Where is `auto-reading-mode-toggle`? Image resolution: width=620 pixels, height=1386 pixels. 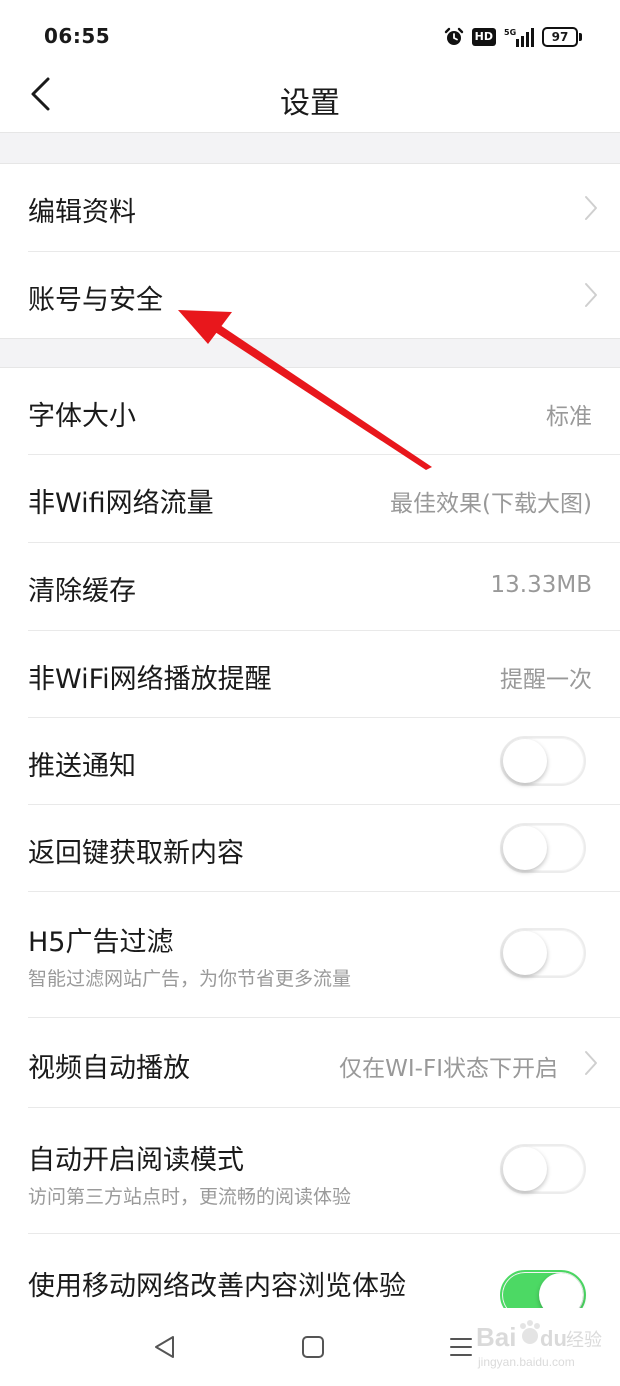 auto-reading-mode-toggle is located at coordinates (543, 1169).